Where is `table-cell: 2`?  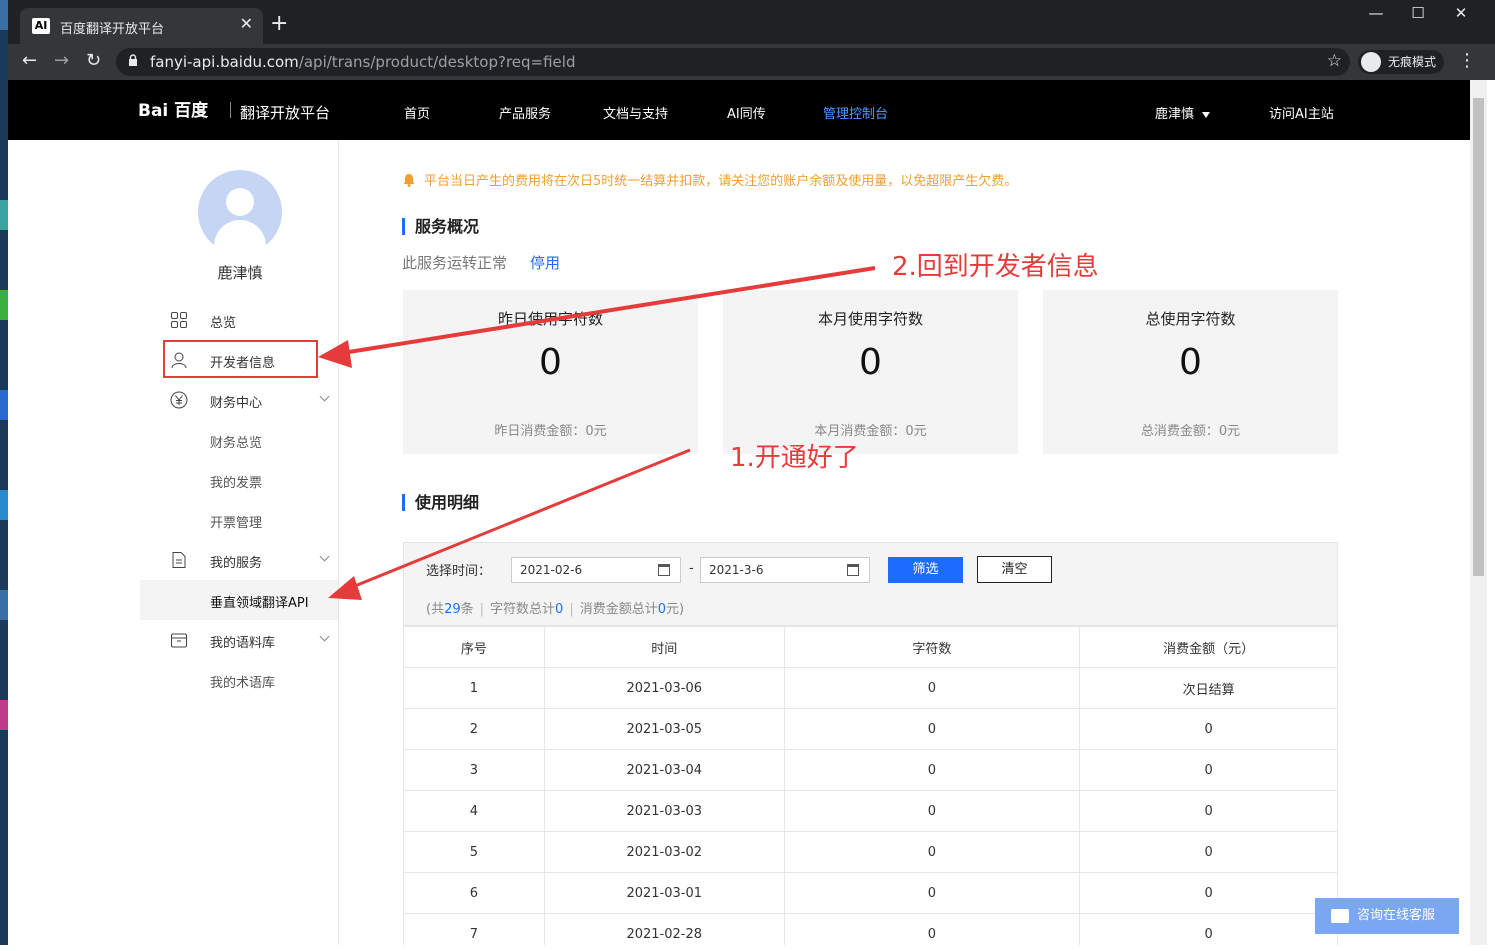
table-cell: 2 is located at coordinates (474, 729).